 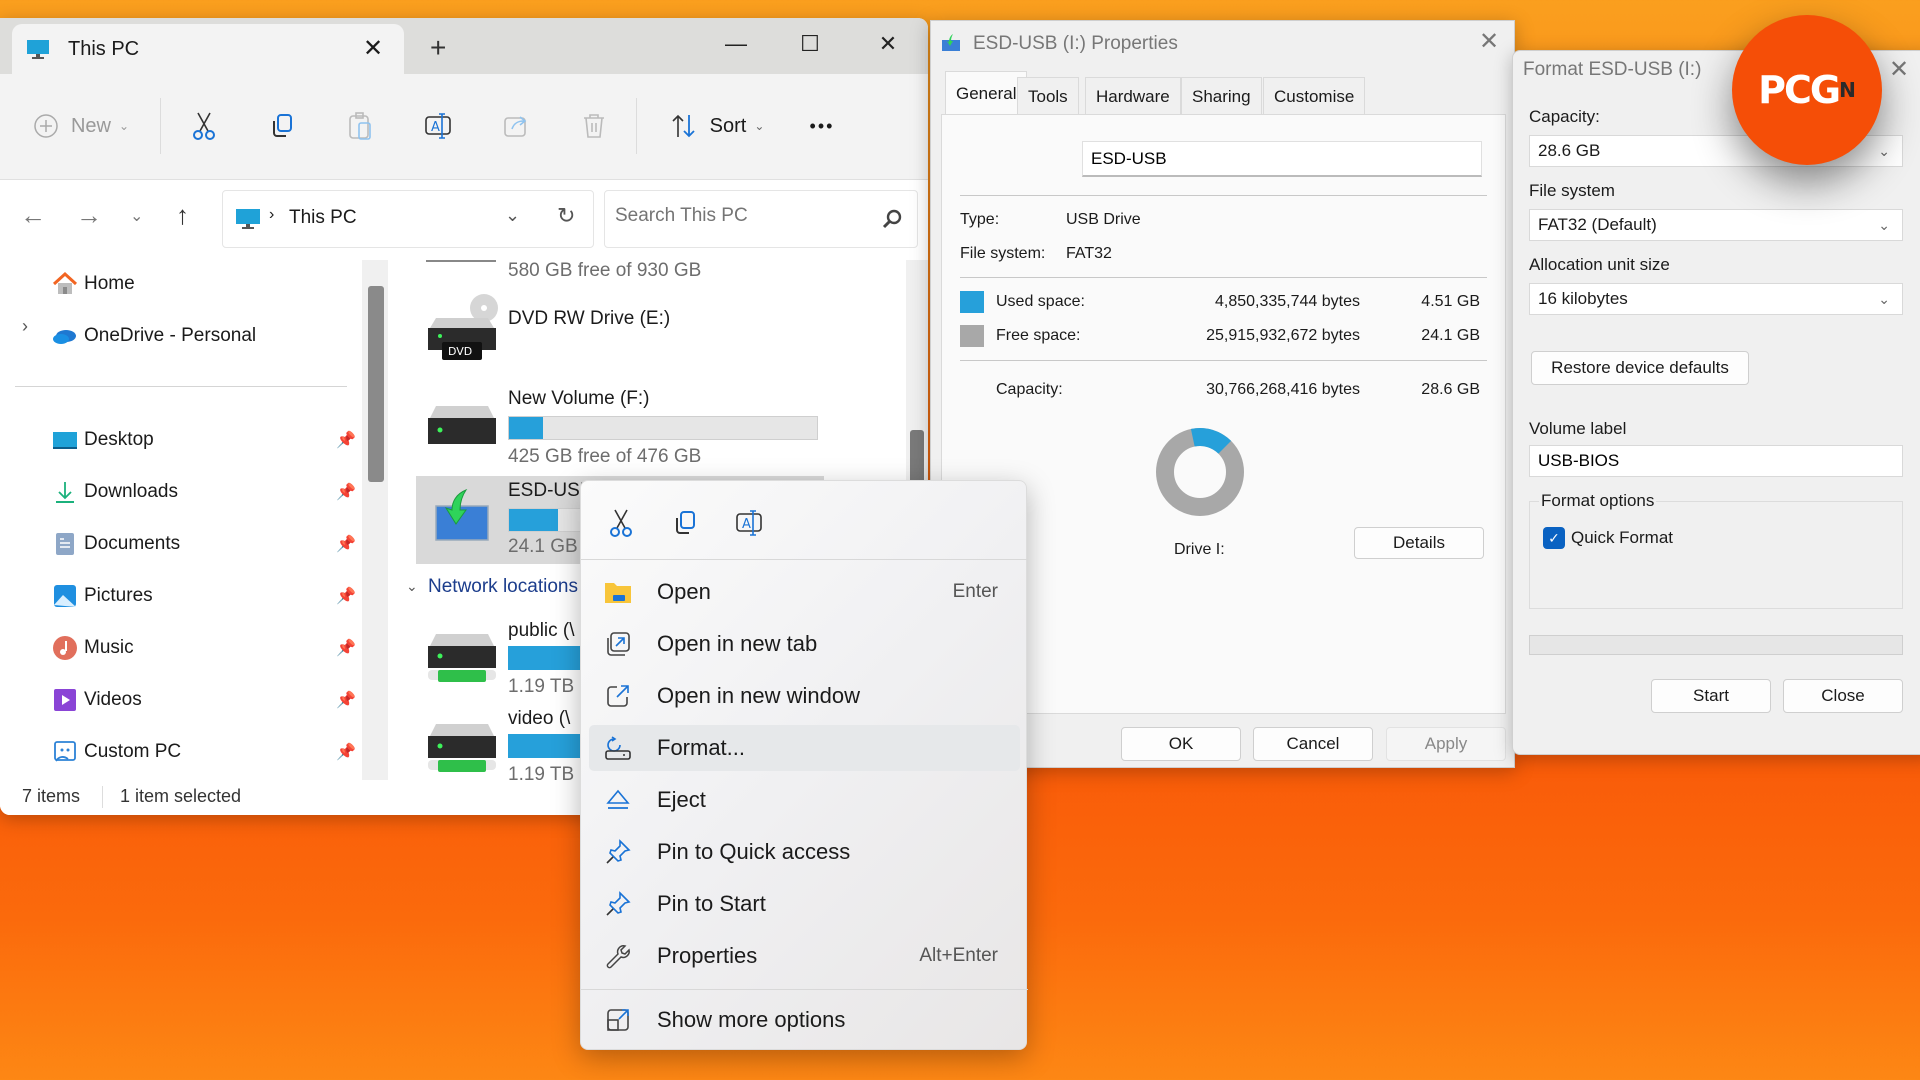 I want to click on sidebar-scrollbar, so click(x=375, y=520).